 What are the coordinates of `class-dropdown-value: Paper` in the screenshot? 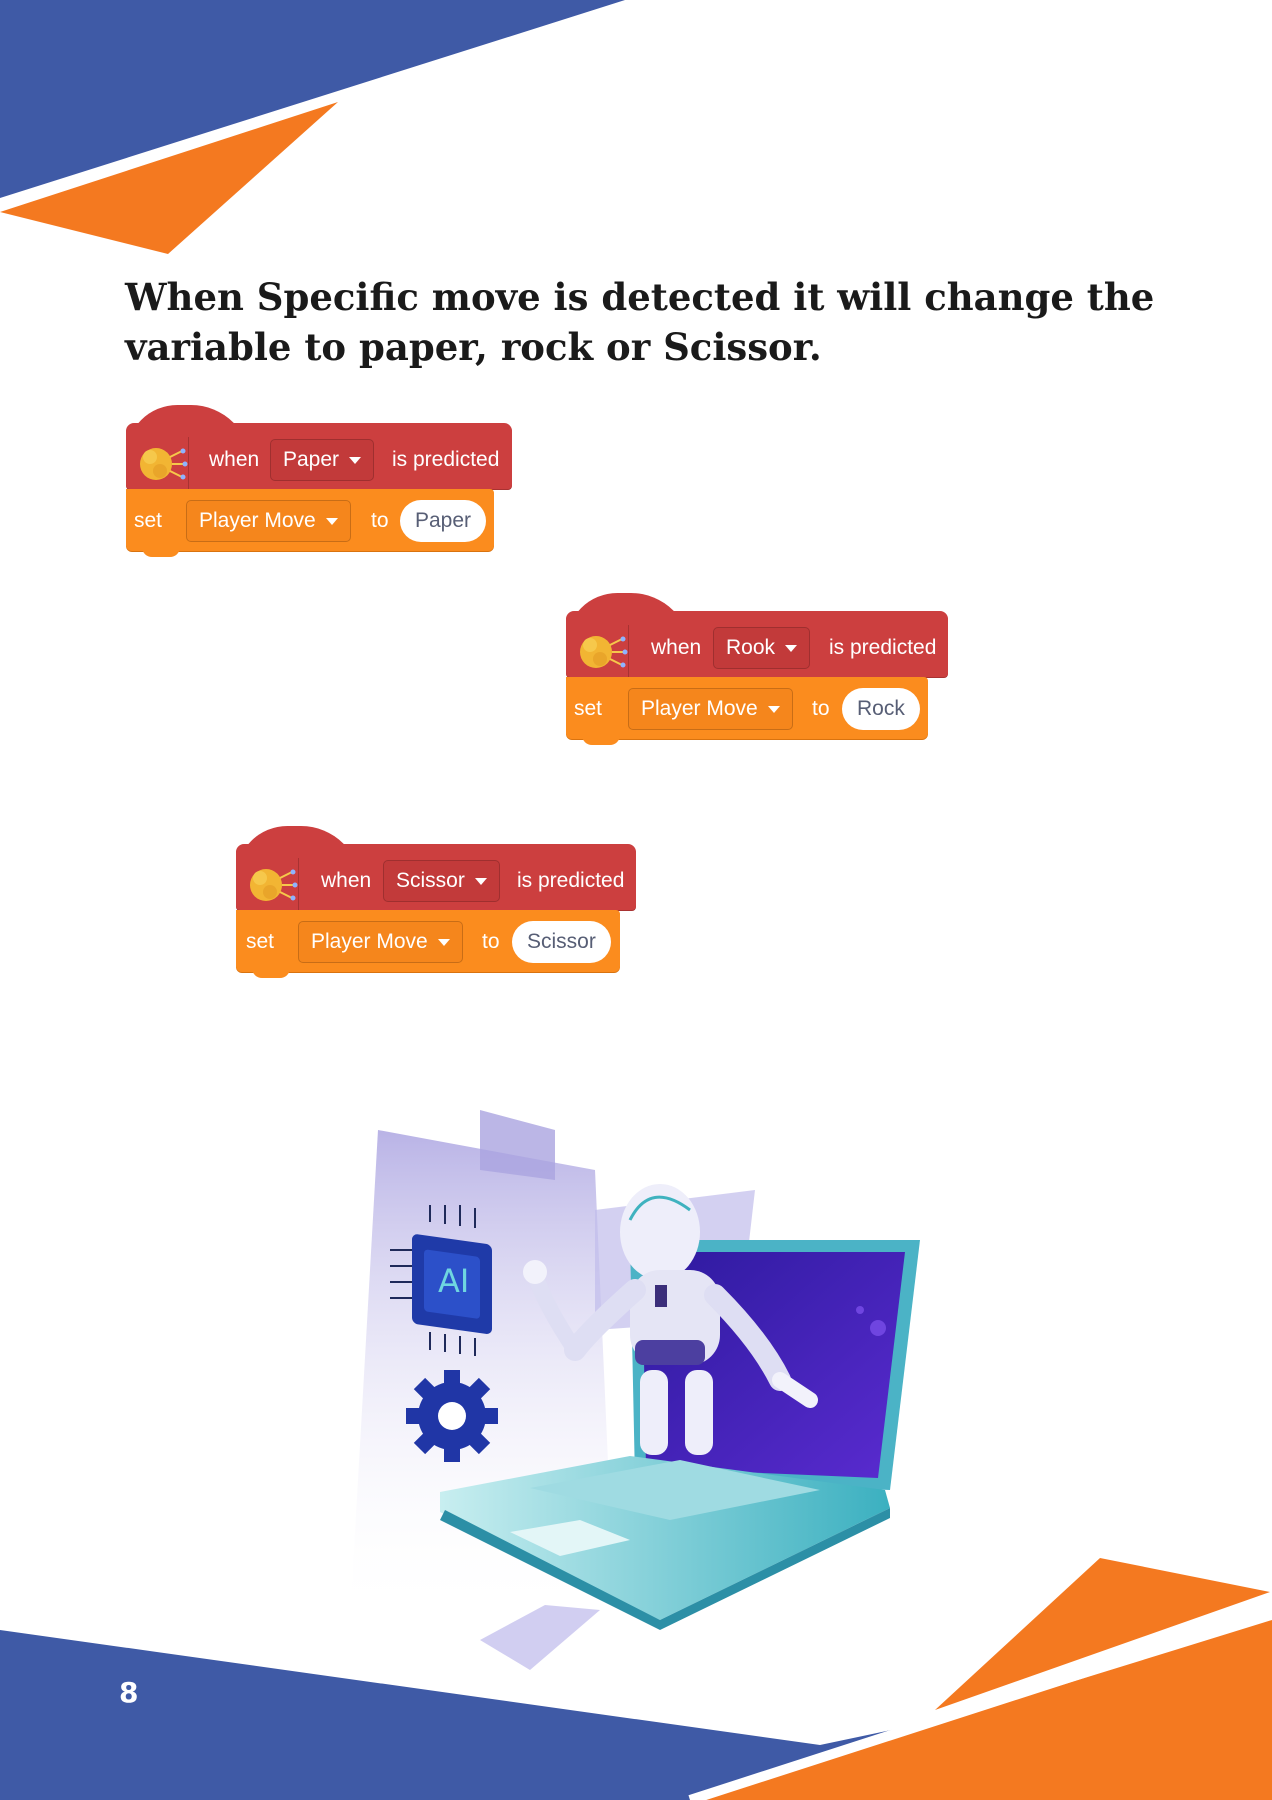 It's located at (311, 459).